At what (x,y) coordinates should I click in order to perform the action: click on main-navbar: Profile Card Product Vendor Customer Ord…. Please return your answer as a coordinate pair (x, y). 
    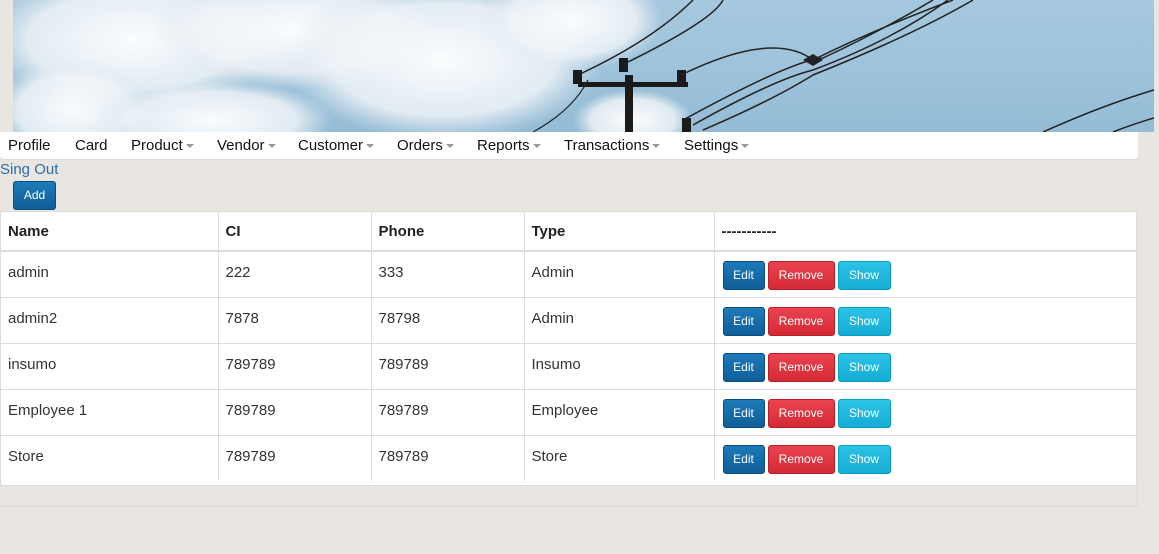
    Looking at the image, I should click on (569, 145).